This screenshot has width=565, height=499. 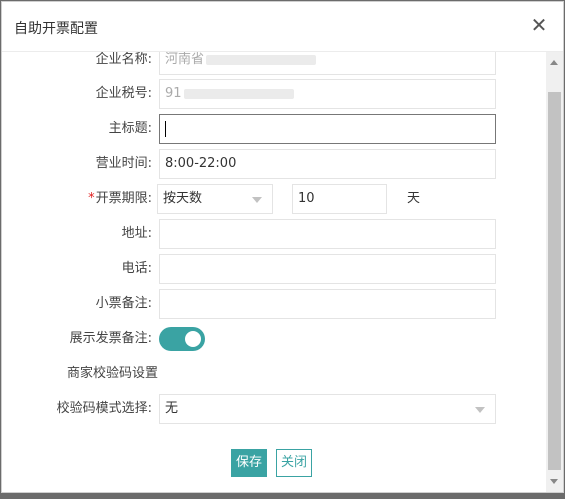 What do you see at coordinates (104, 408) in the screenshot?
I see `code-mode-label: 校验码模式选择:` at bounding box center [104, 408].